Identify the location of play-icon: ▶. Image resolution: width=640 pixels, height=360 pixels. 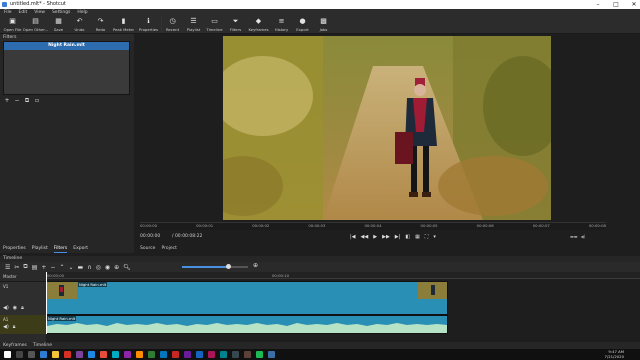
(375, 237).